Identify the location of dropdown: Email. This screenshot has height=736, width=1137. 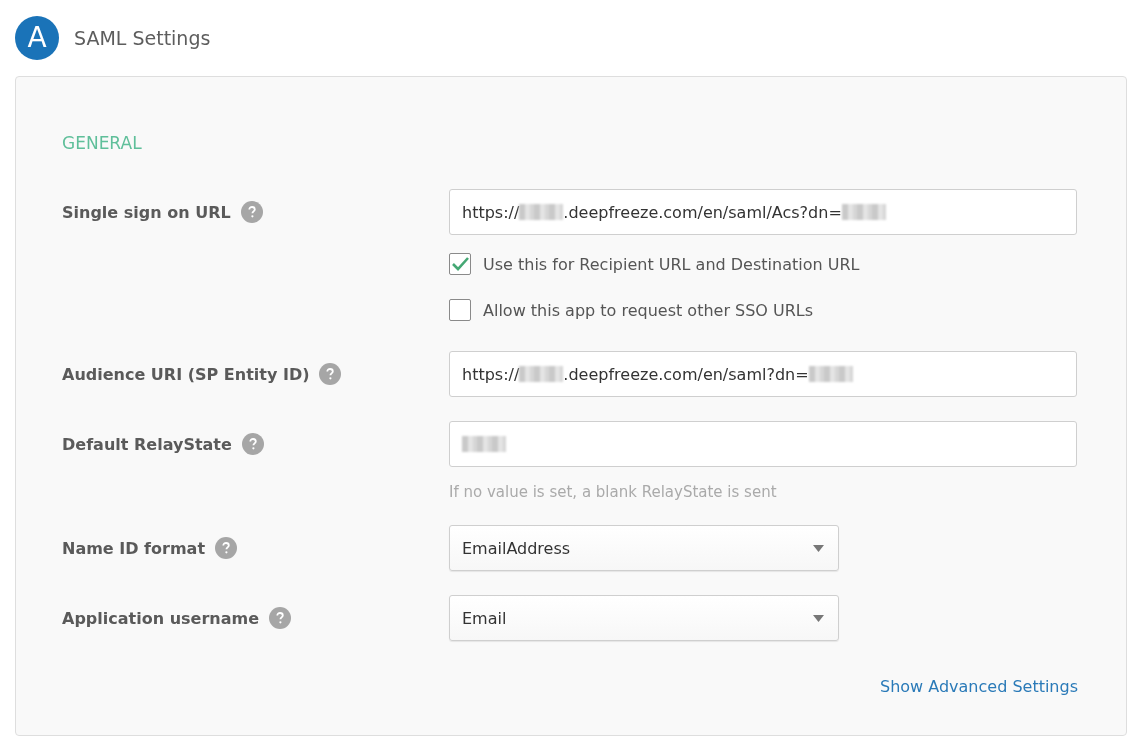
(644, 618).